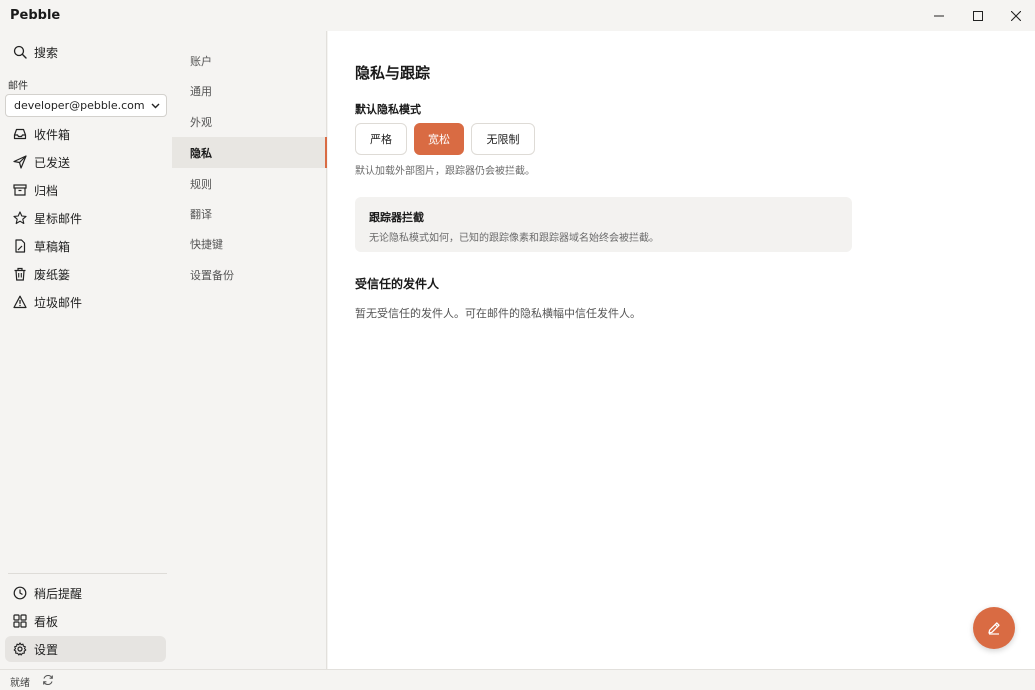 This screenshot has width=1035, height=690. I want to click on sidebar-item-label: 看板, so click(46, 621).